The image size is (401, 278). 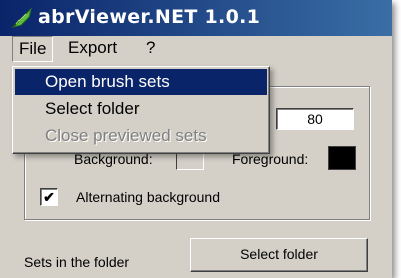 I want to click on checkmark-icon: ✔, so click(x=49, y=197).